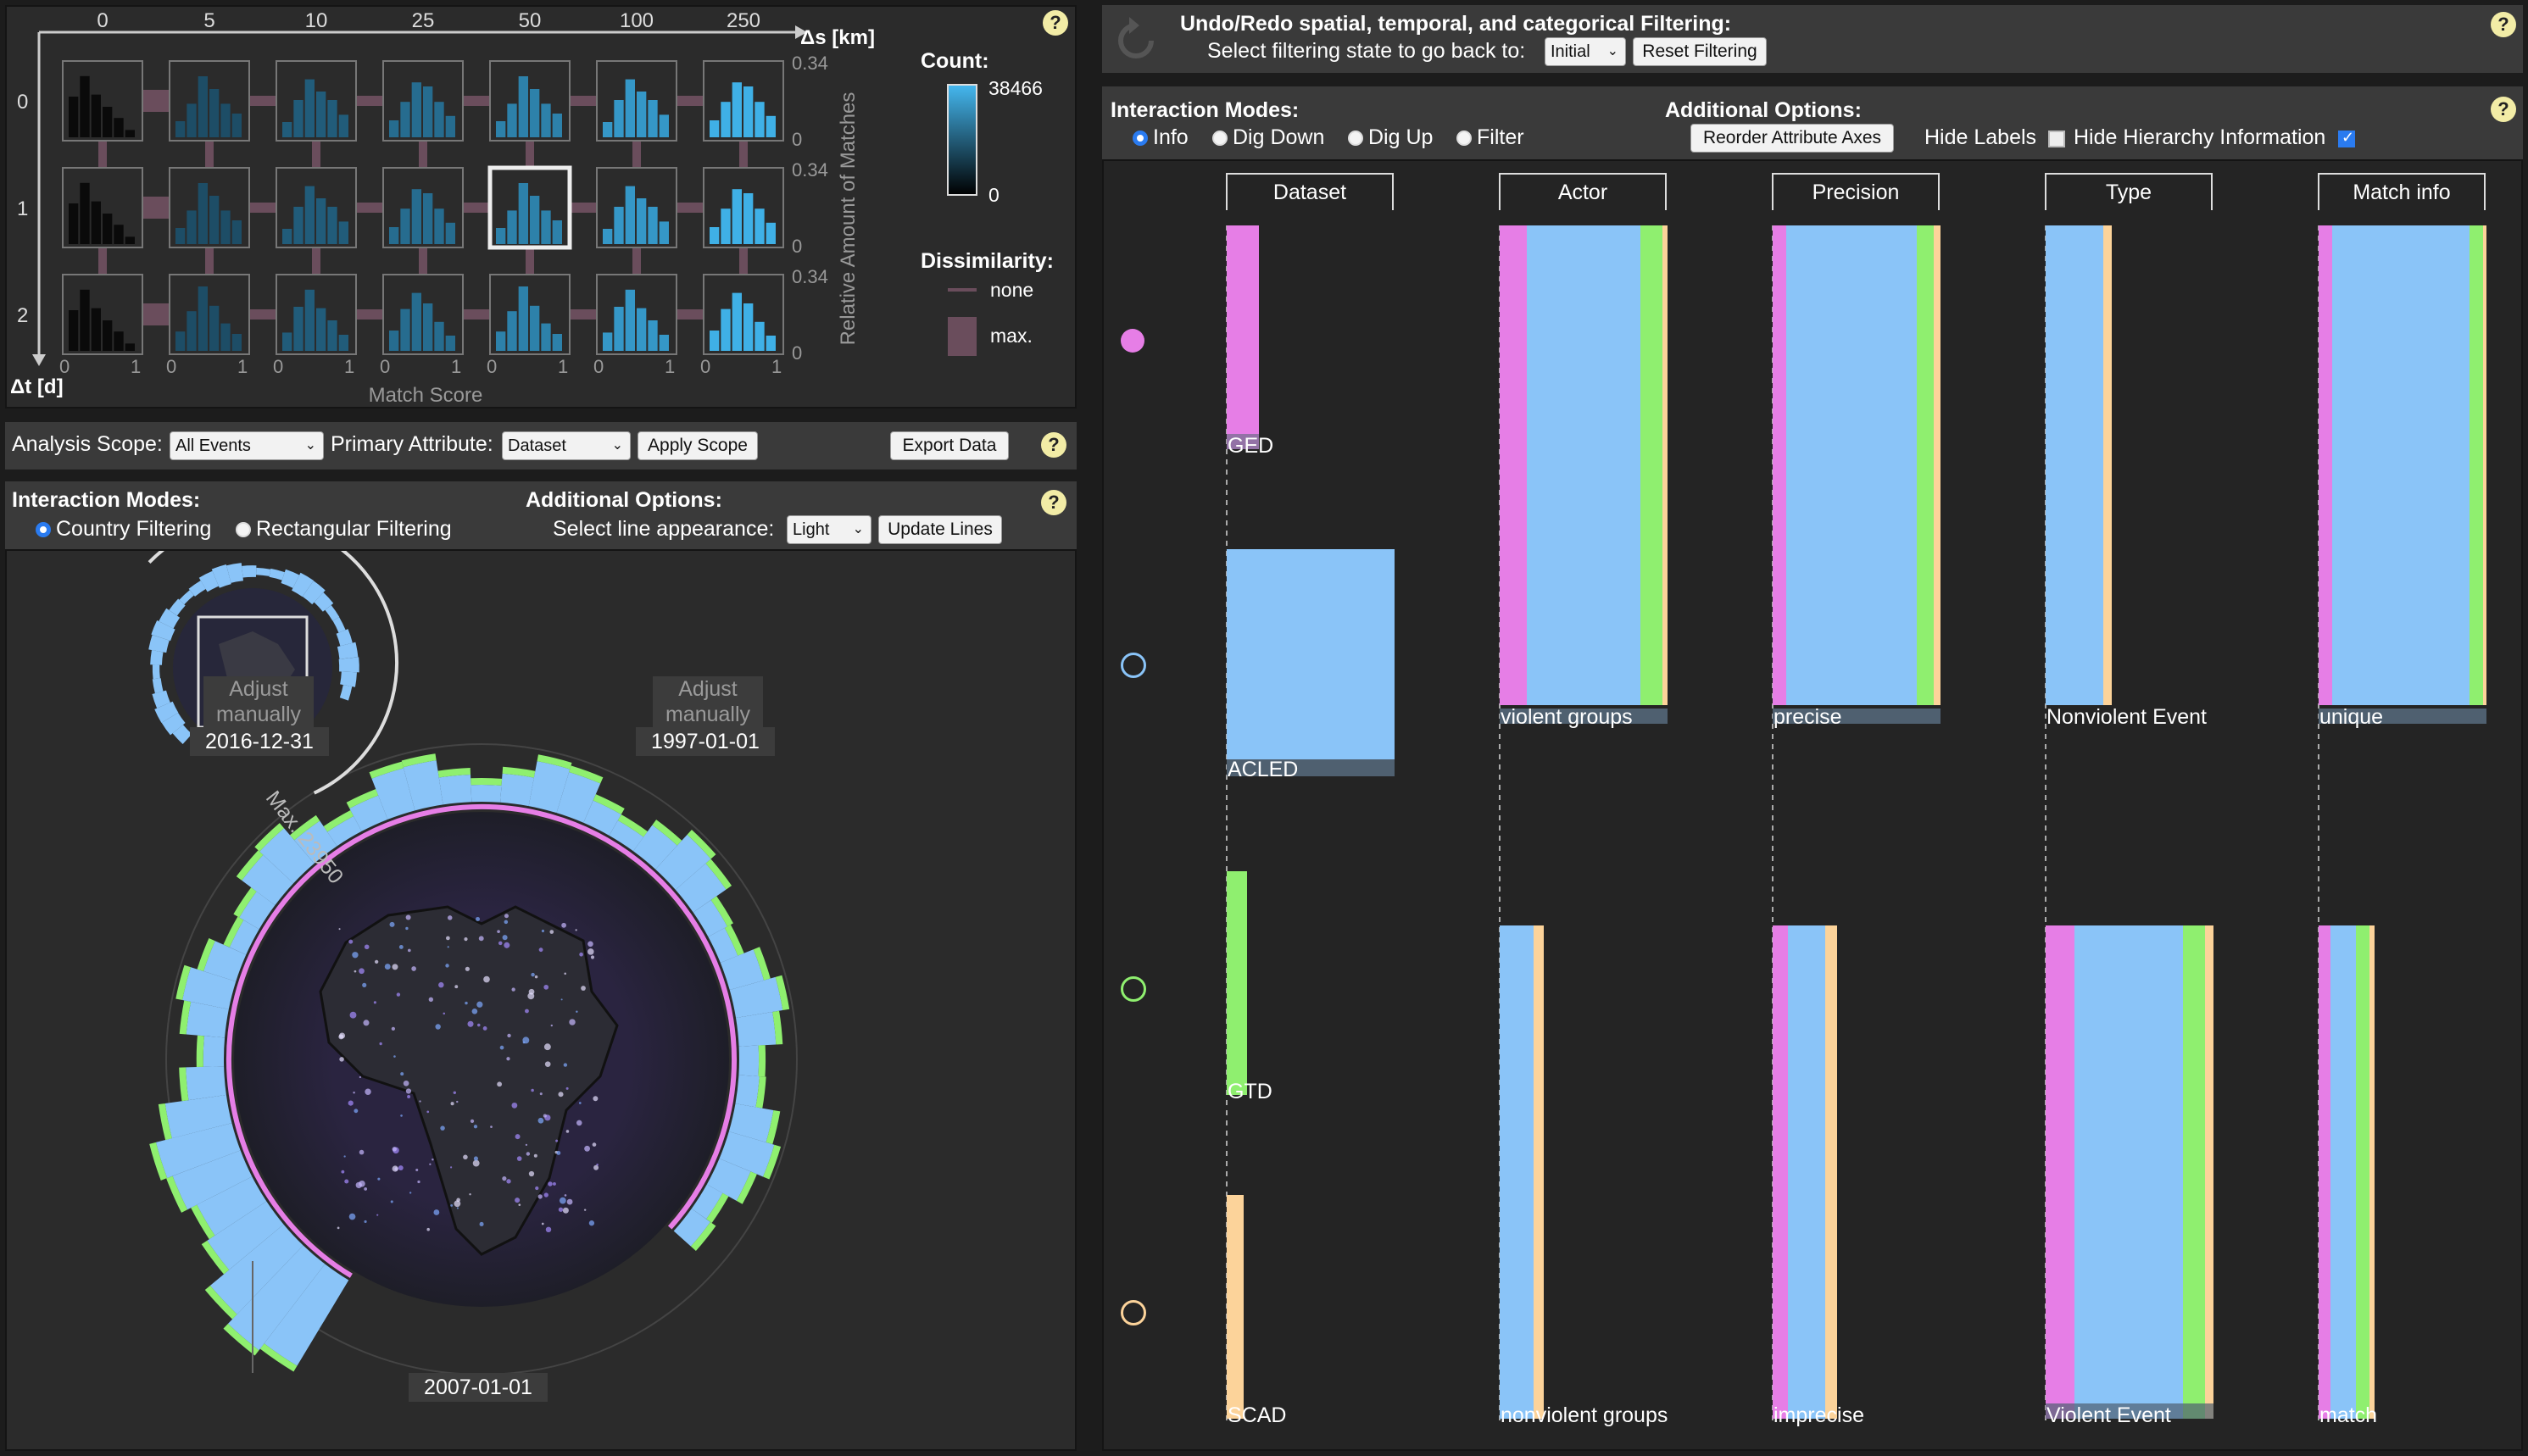 Image resolution: width=2528 pixels, height=1456 pixels. Describe the element at coordinates (708, 704) in the screenshot. I see `adjust-manually-right: Adjust manually` at that location.